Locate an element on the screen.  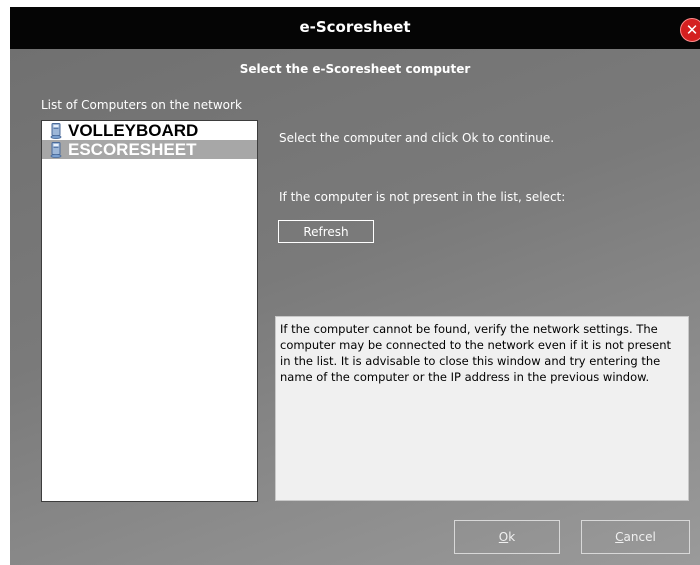
cancel-button: Cancel is located at coordinates (635, 537).